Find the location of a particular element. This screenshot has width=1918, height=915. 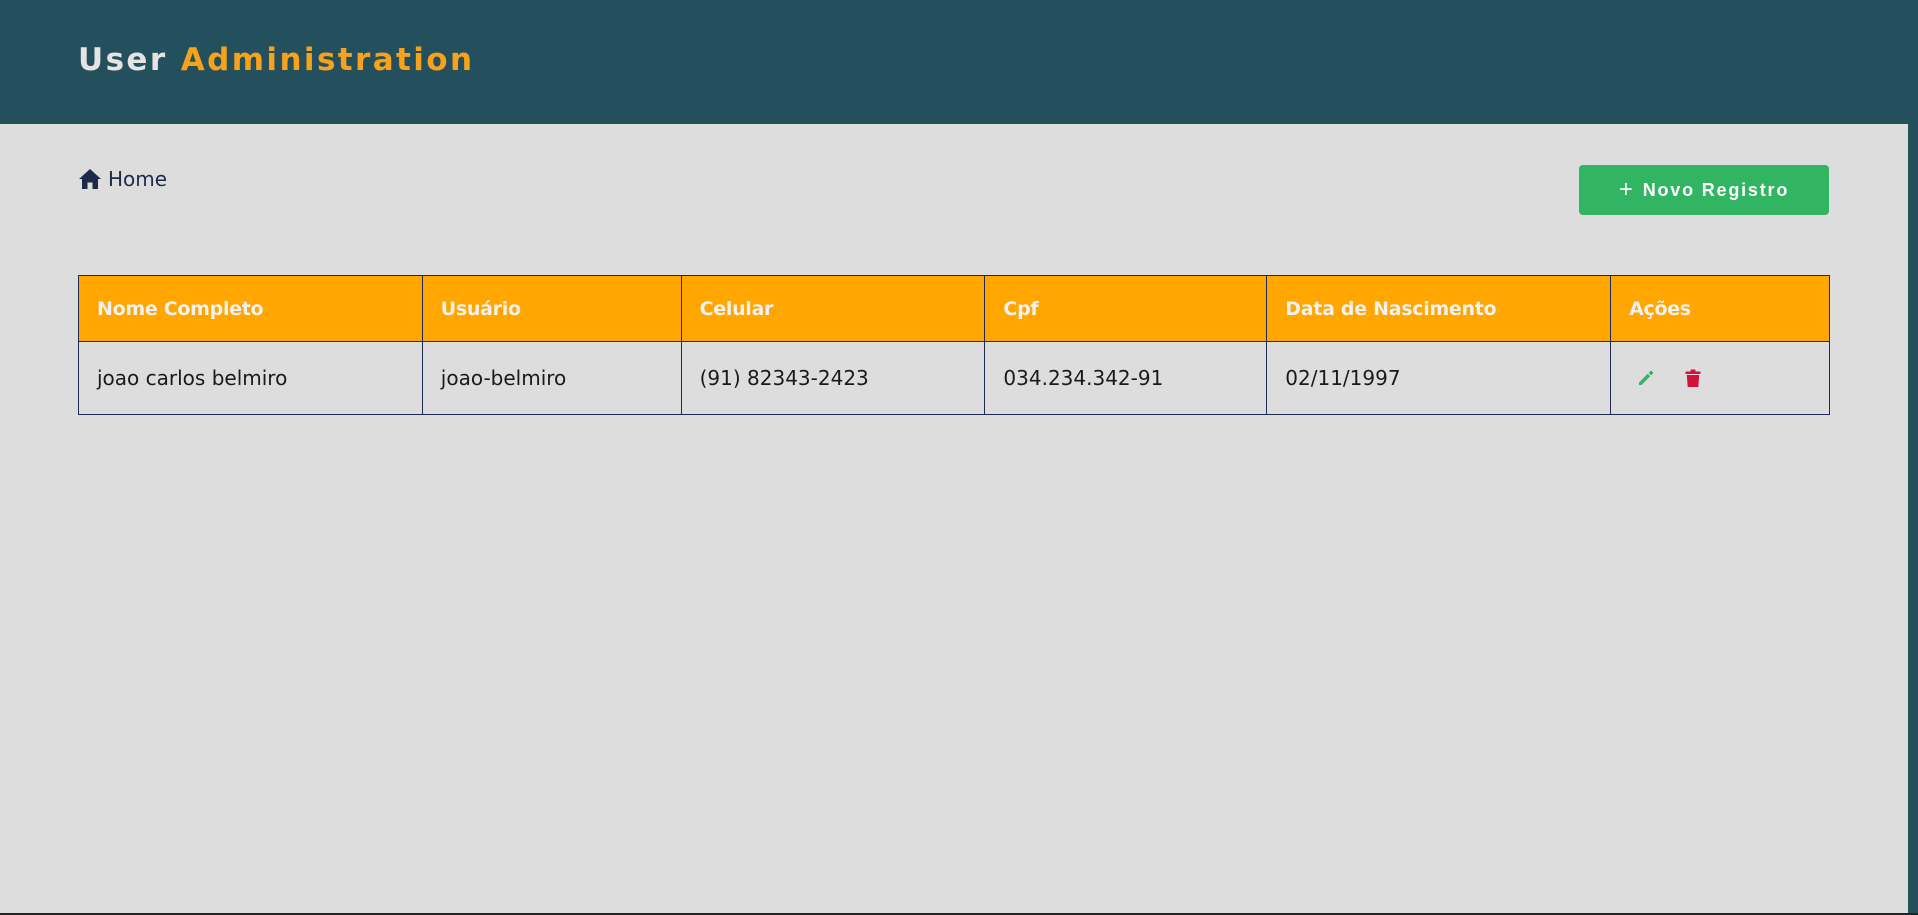

row-actions is located at coordinates (1729, 378).